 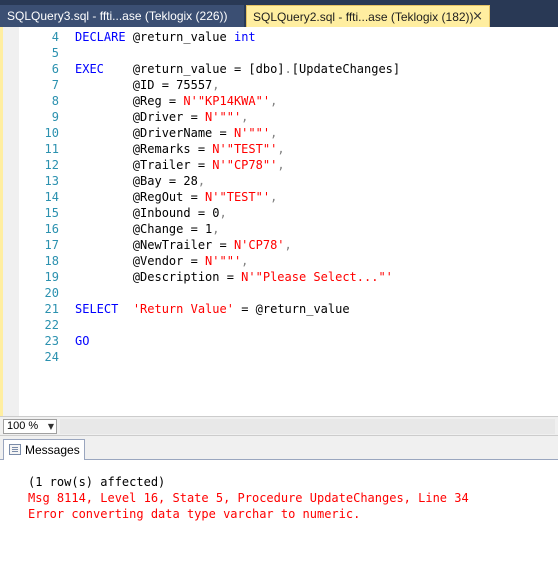 I want to click on code-line-18: @Vendor = N'""',, so click(x=162, y=261).